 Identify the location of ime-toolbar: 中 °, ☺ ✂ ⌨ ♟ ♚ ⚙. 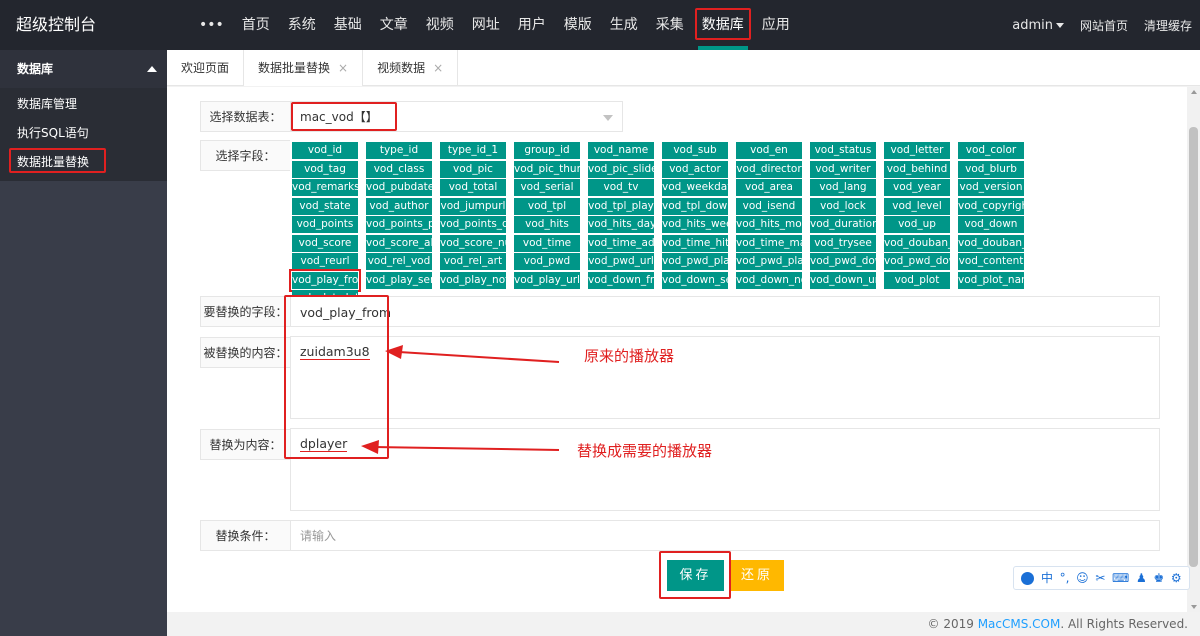
(1101, 578).